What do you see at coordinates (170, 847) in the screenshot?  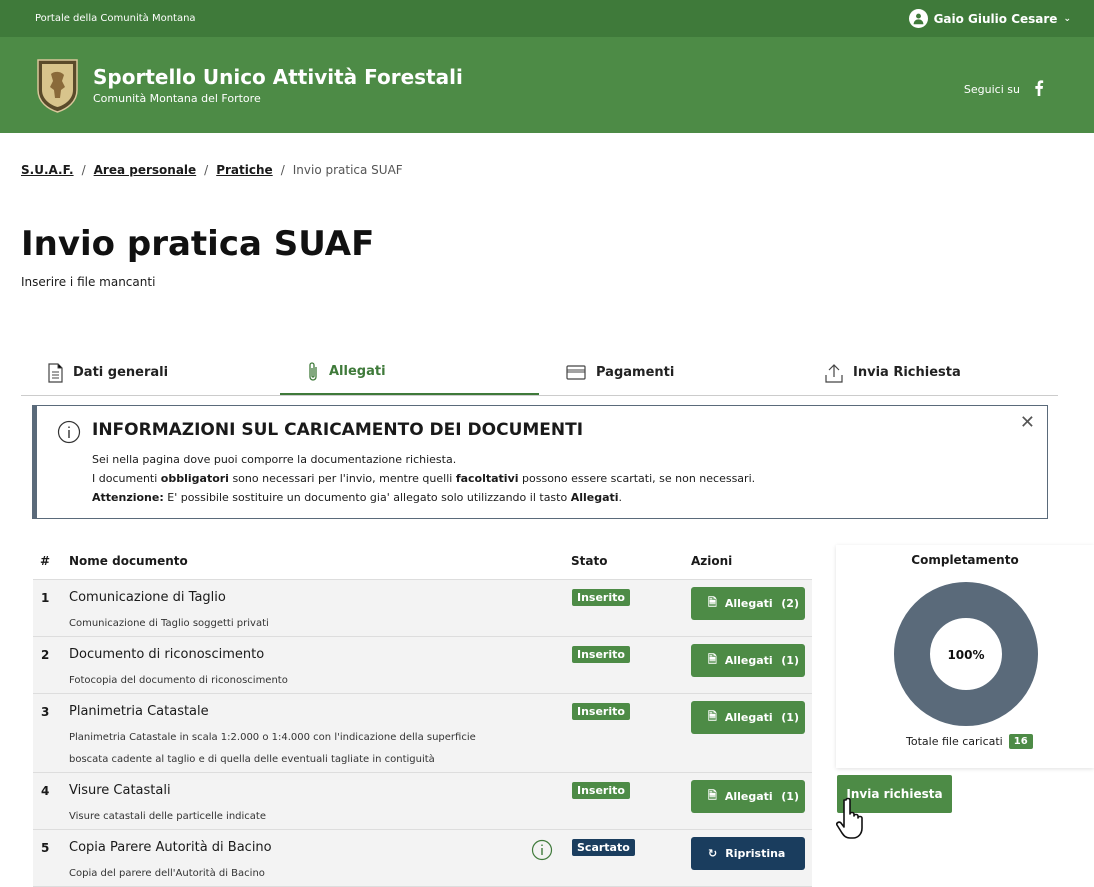 I see `document-name: Copia Parere Autorità di Bacino` at bounding box center [170, 847].